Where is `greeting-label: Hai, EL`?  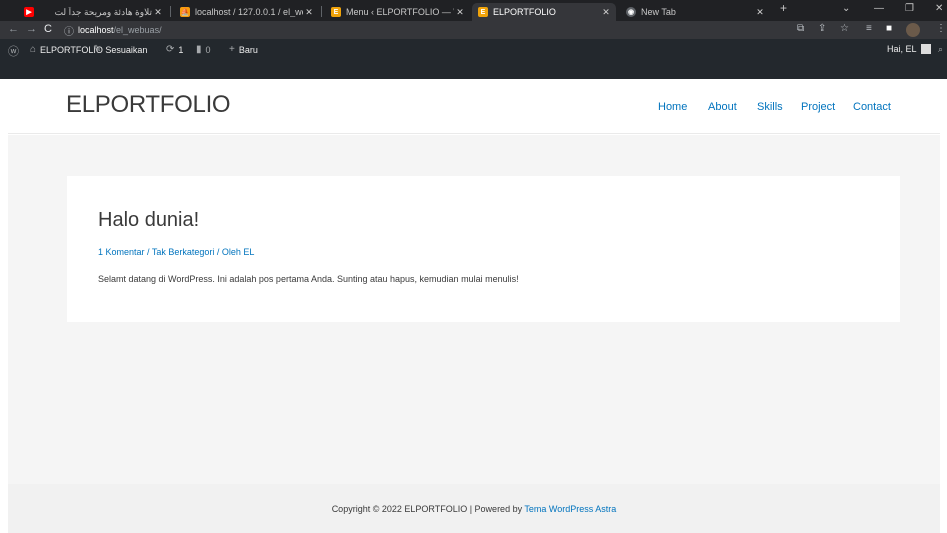 greeting-label: Hai, EL is located at coordinates (902, 49).